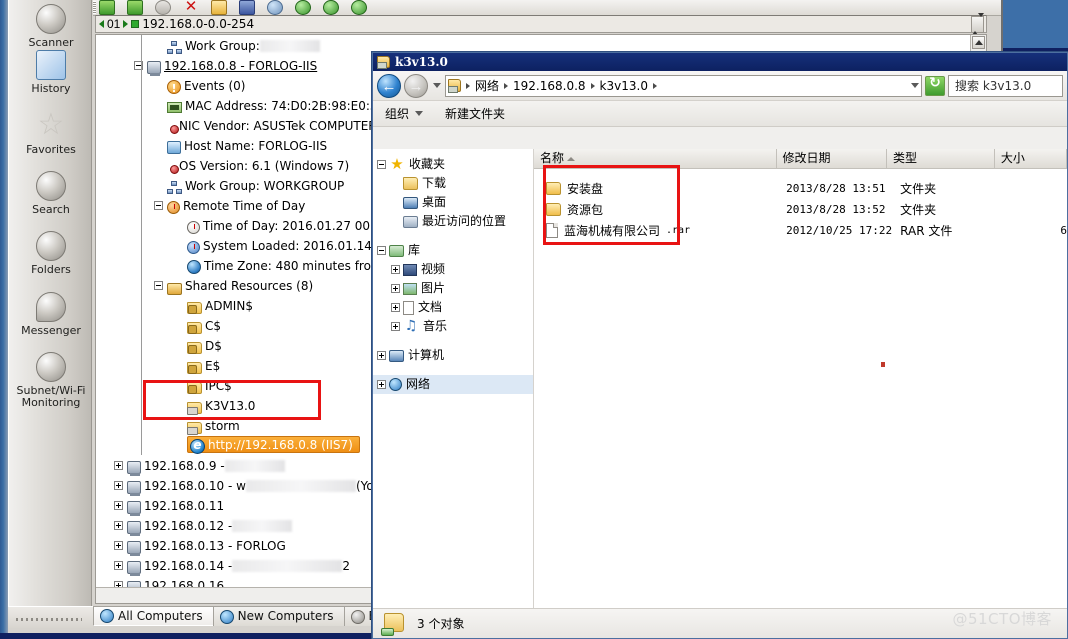  Describe the element at coordinates (418, 384) in the screenshot. I see `nav-item-label: 网络` at that location.